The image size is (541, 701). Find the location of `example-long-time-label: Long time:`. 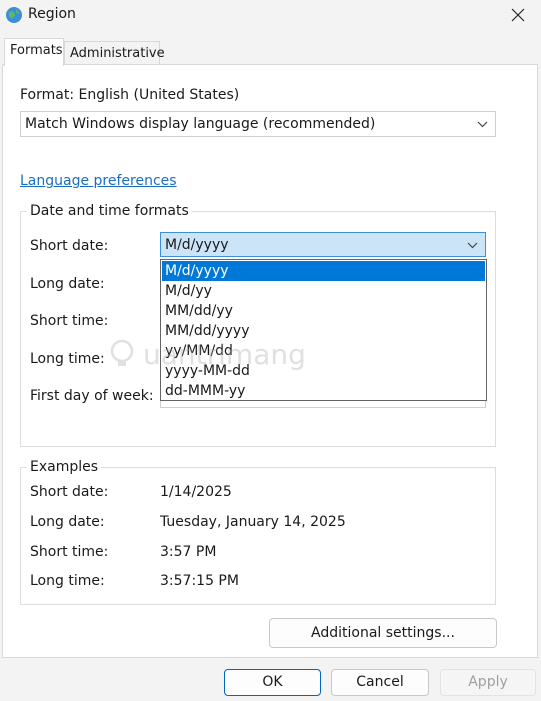

example-long-time-label: Long time: is located at coordinates (67, 581).